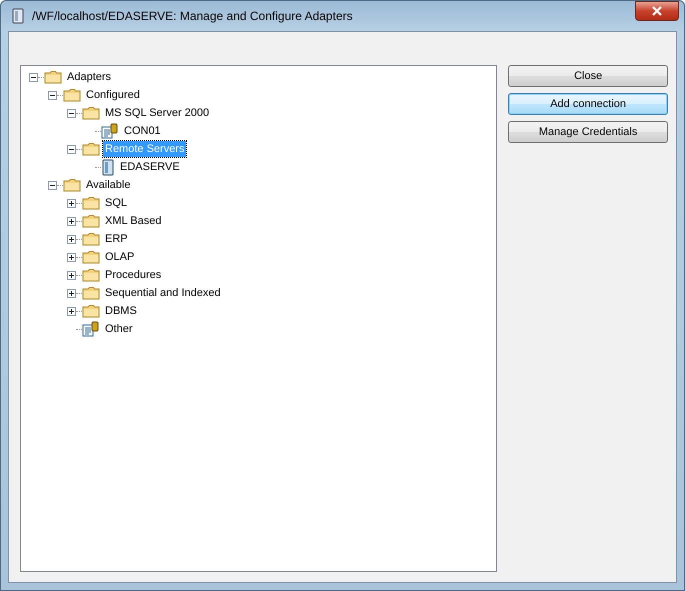  Describe the element at coordinates (116, 239) in the screenshot. I see `tree-item: ERP` at that location.